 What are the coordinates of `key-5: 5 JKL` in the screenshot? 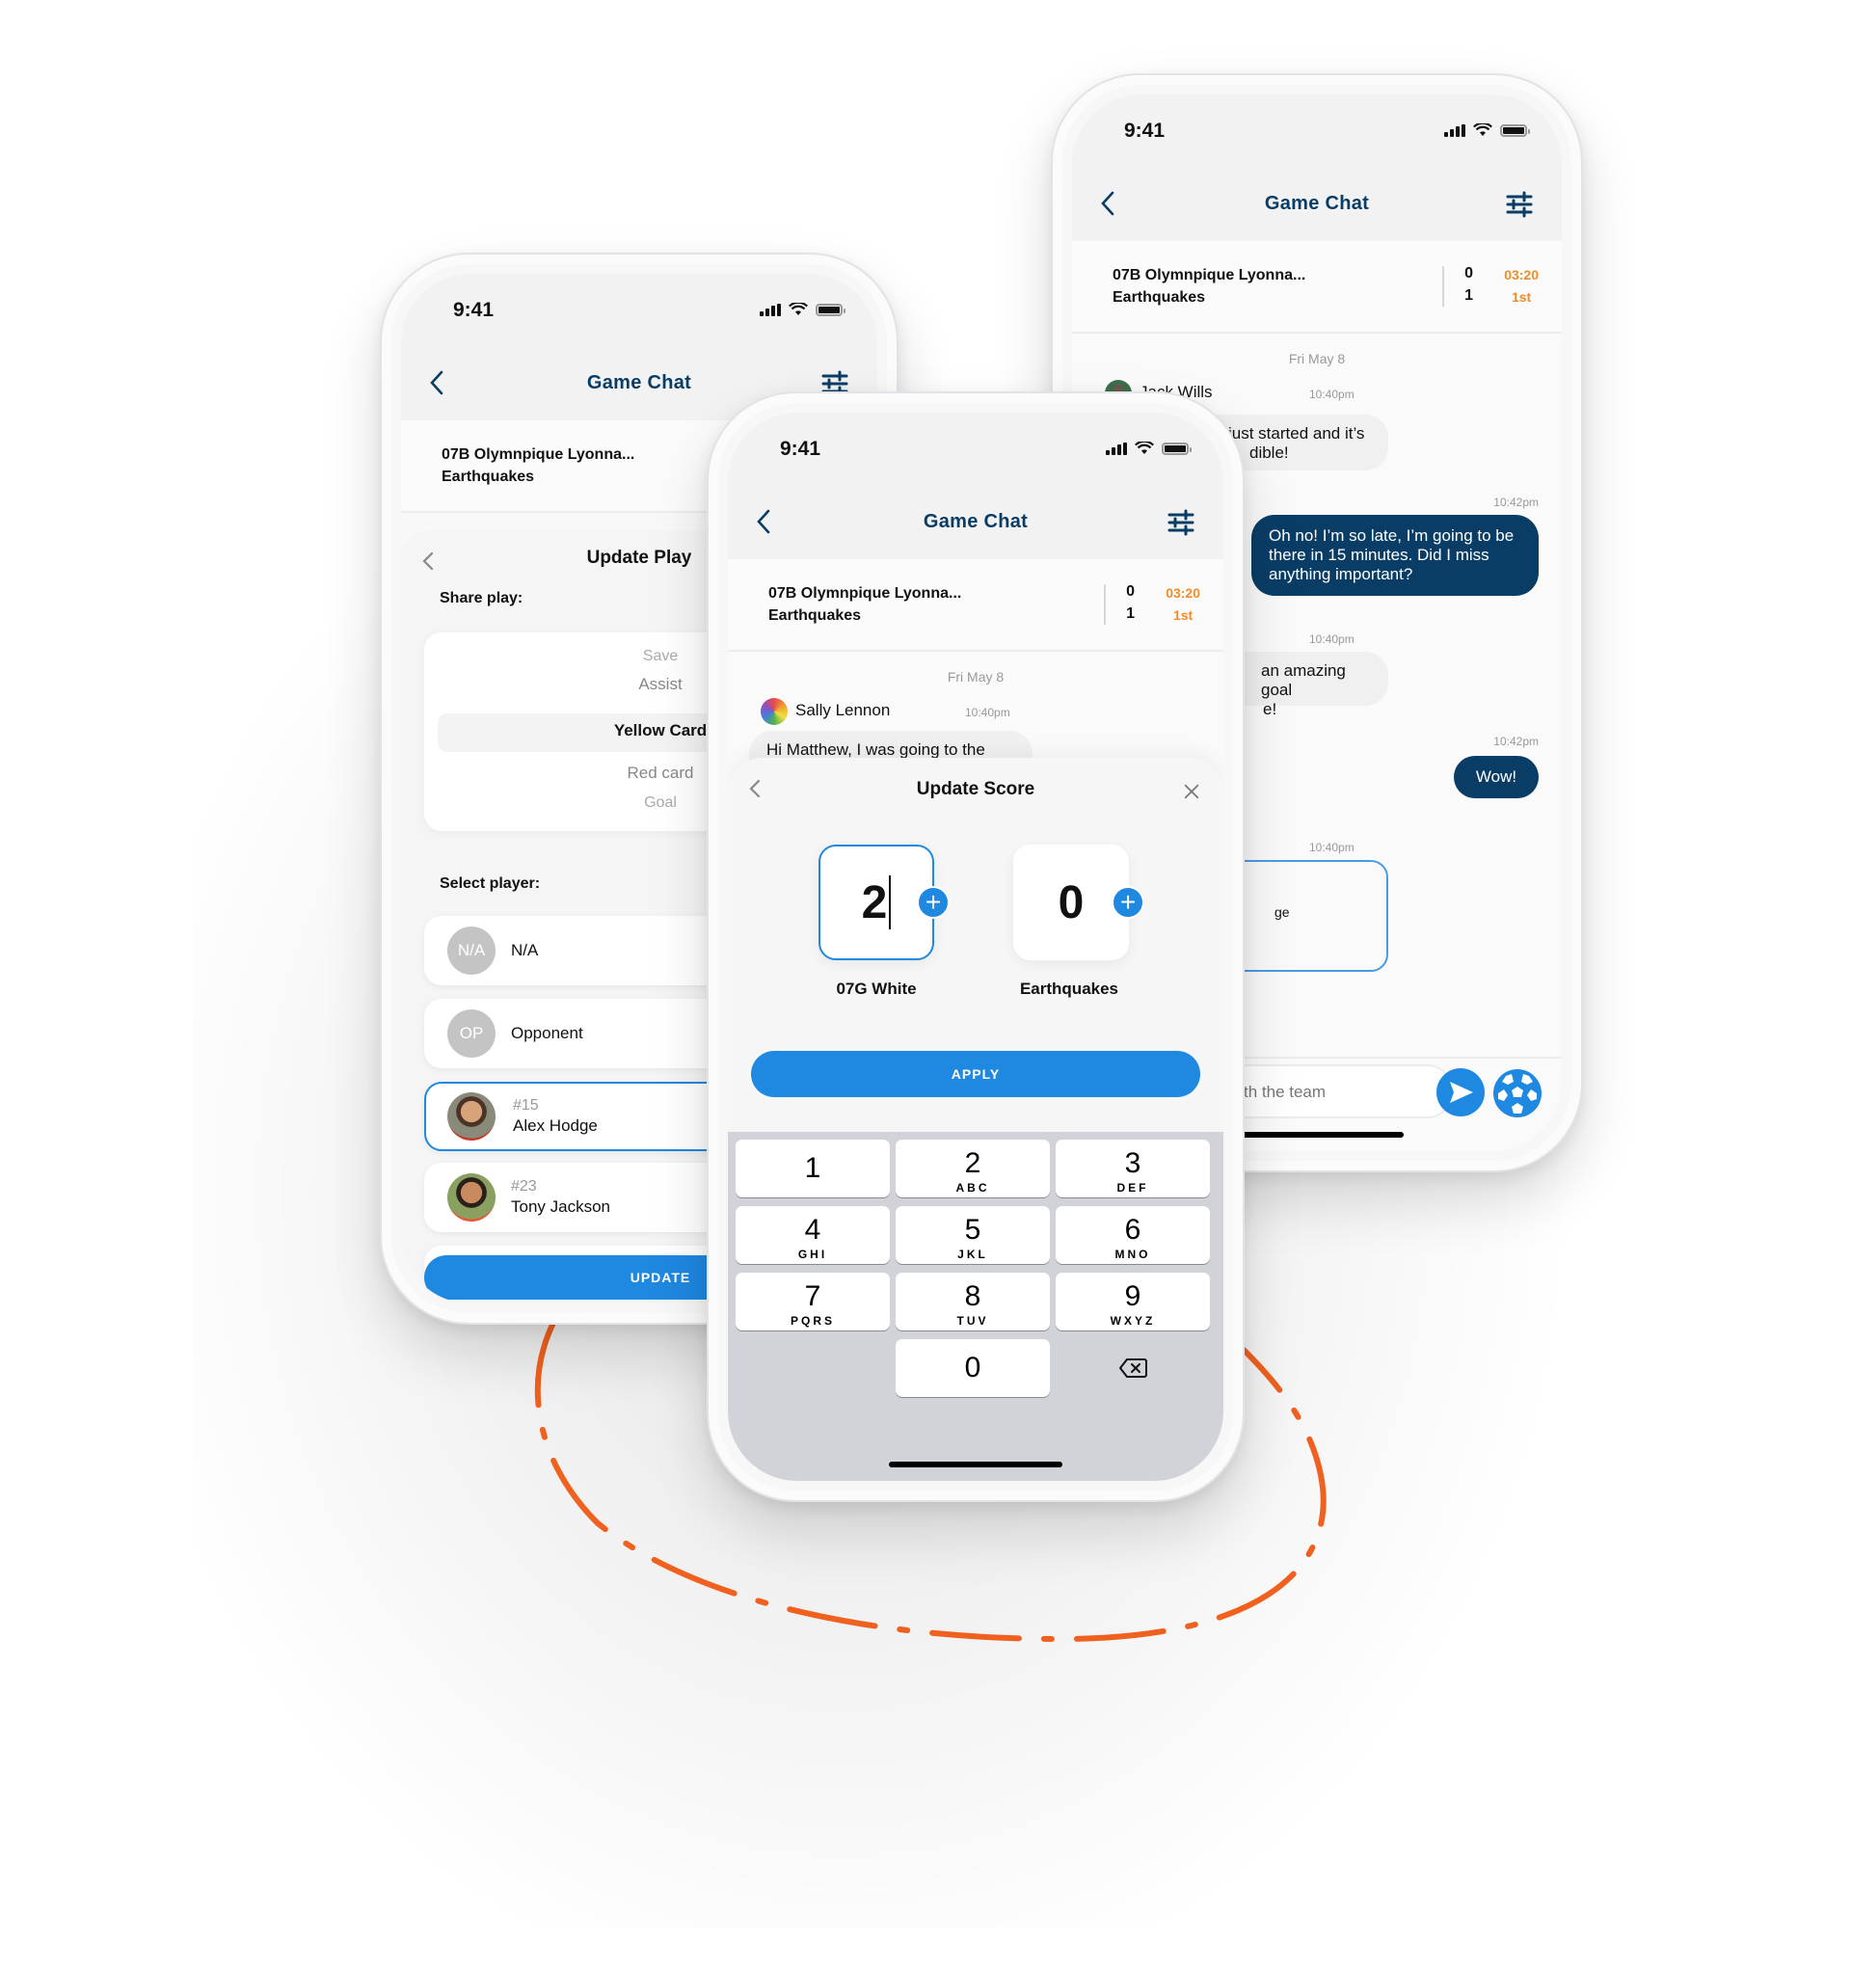 It's located at (973, 1235).